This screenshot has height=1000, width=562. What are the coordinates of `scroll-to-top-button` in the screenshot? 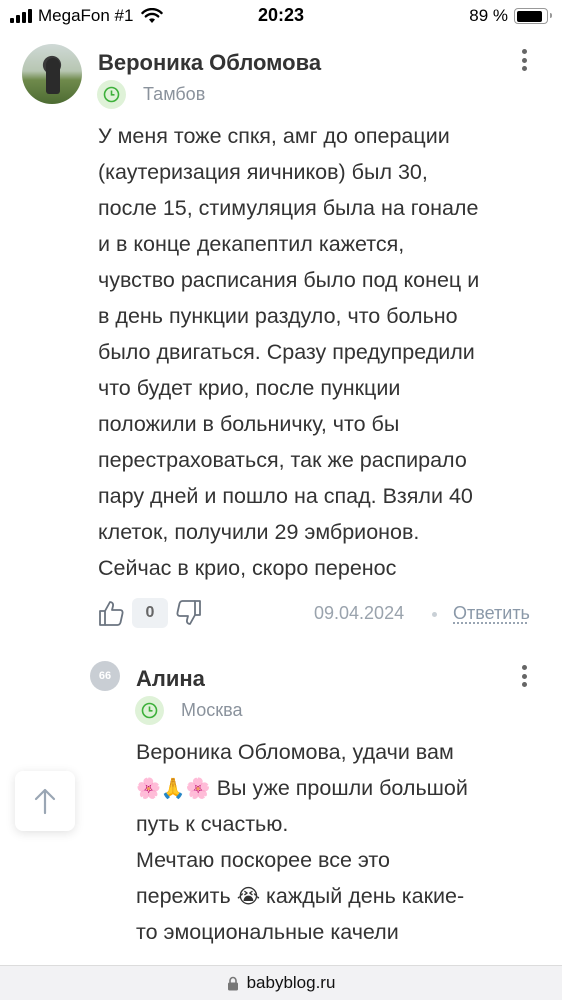 It's located at (45, 801).